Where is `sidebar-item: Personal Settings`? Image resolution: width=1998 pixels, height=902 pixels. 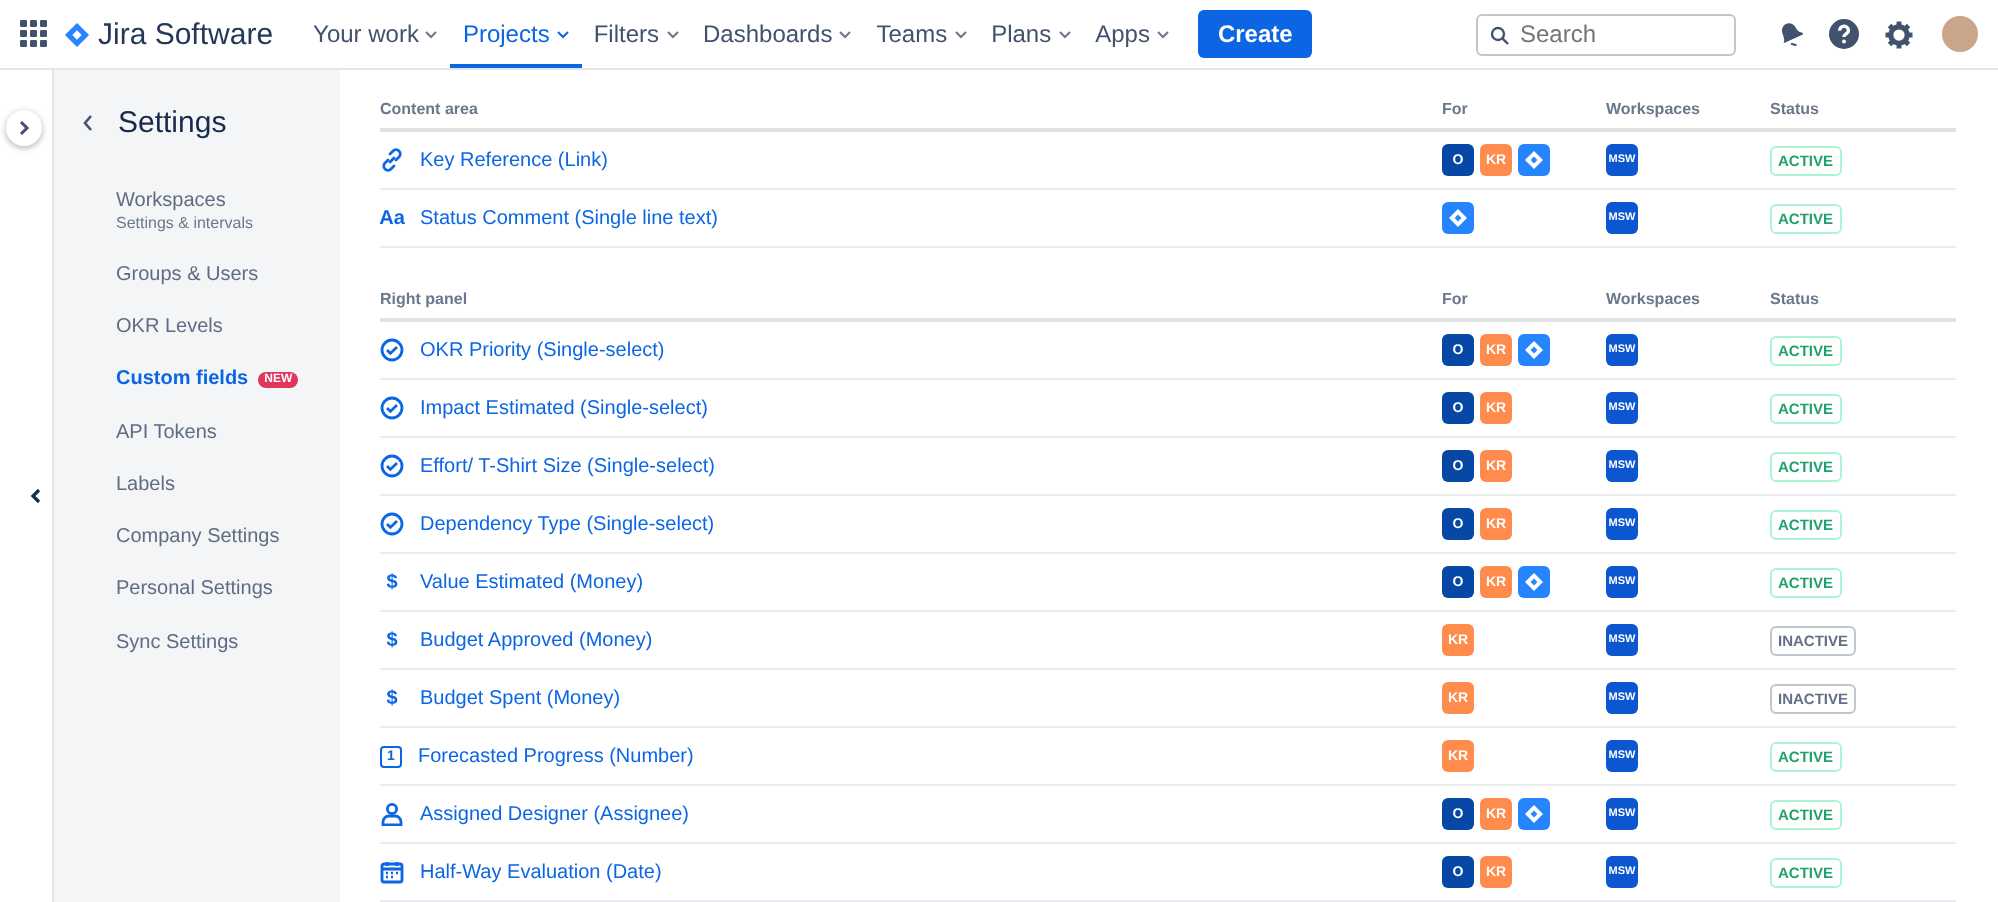
sidebar-item: Personal Settings is located at coordinates (228, 590).